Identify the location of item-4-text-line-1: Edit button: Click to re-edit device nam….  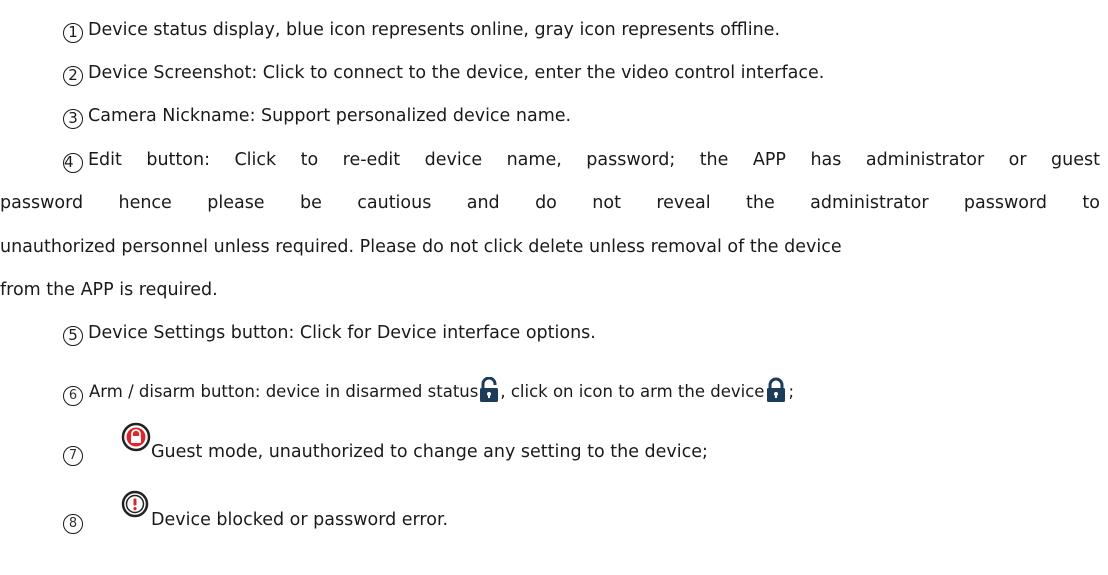
(594, 160).